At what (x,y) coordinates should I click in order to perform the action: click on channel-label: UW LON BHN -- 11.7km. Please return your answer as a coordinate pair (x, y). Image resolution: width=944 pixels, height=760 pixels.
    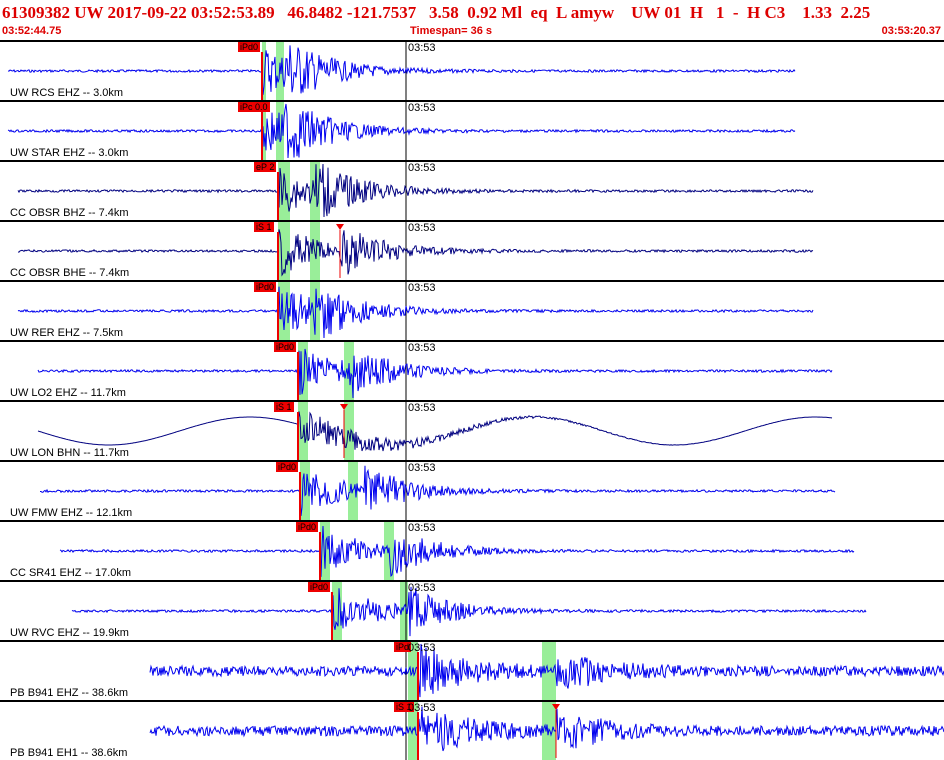
    Looking at the image, I should click on (69, 453).